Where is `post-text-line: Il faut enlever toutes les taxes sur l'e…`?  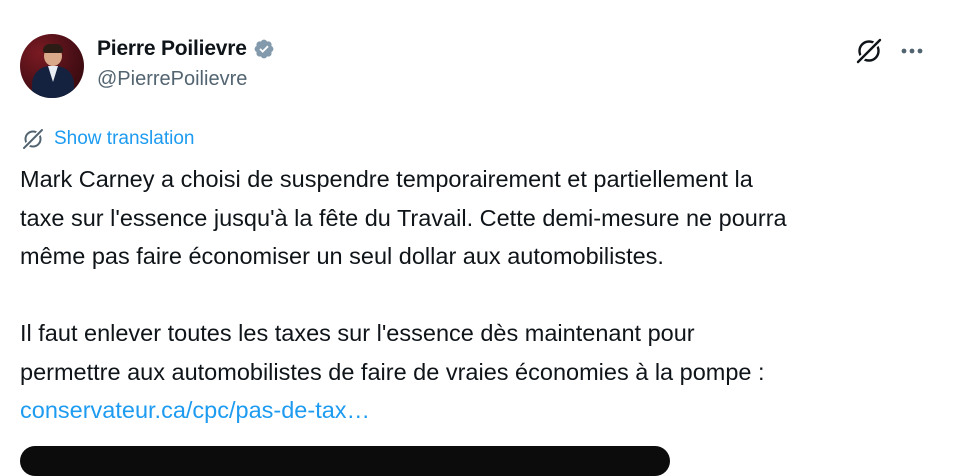 post-text-line: Il faut enlever toutes les taxes sur l'e… is located at coordinates (357, 333).